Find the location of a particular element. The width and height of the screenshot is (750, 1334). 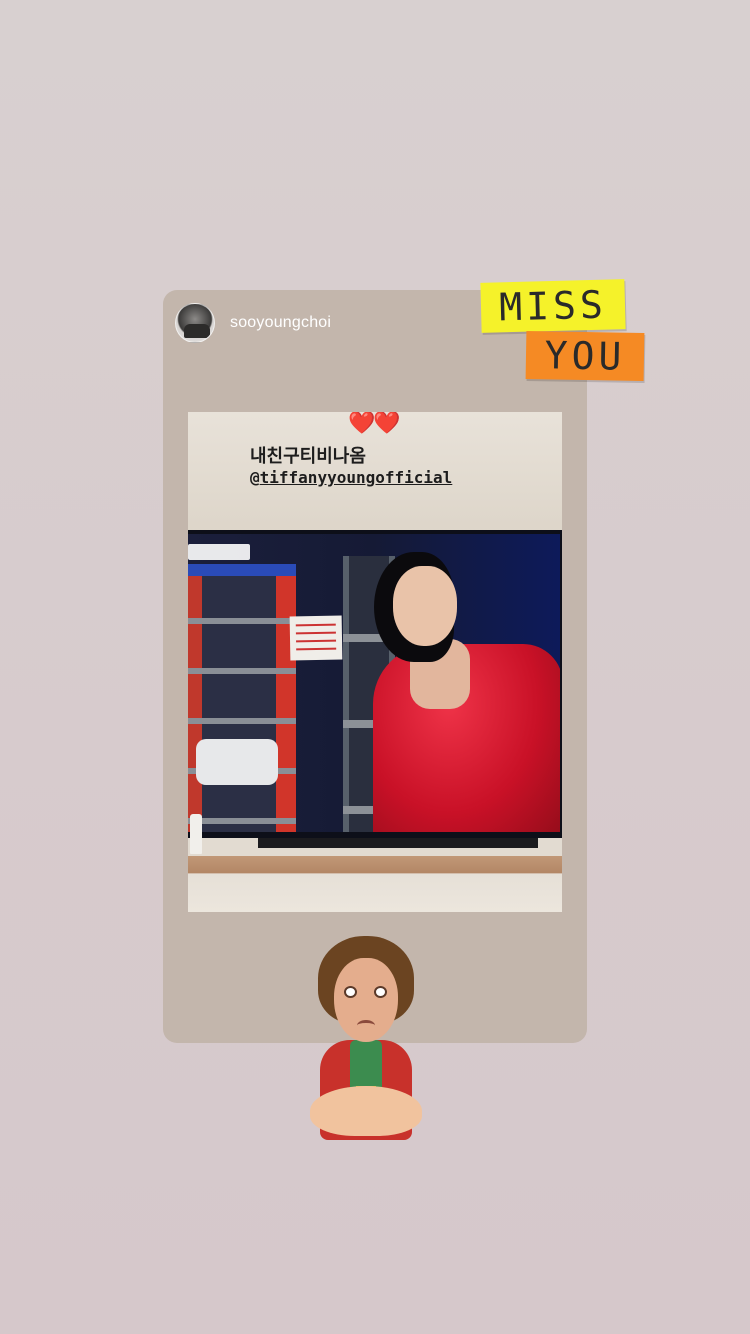

tv-set is located at coordinates (375, 684).